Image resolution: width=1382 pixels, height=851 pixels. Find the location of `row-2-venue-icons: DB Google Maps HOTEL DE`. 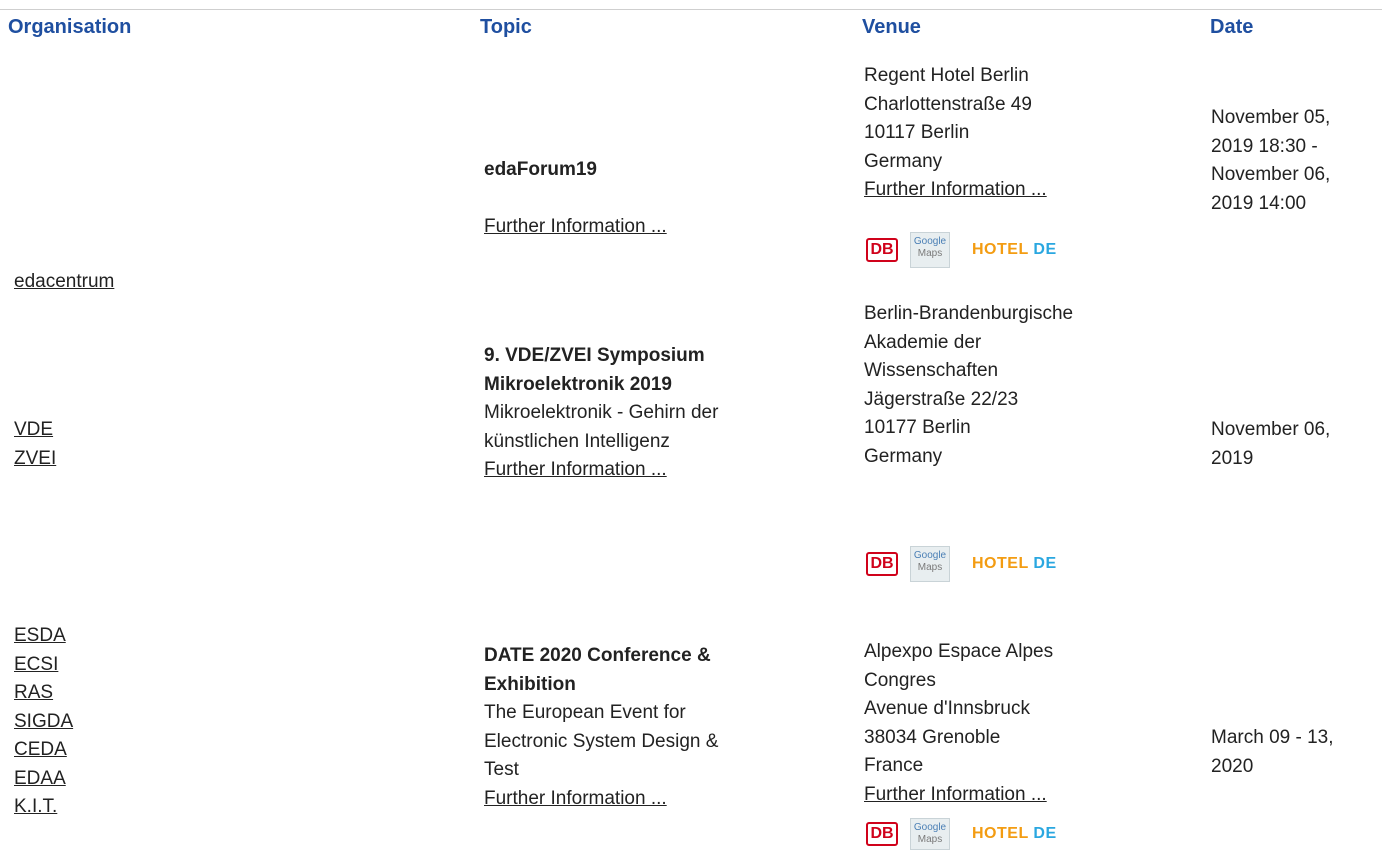

row-2-venue-icons: DB Google Maps HOTEL DE is located at coordinates (961, 564).